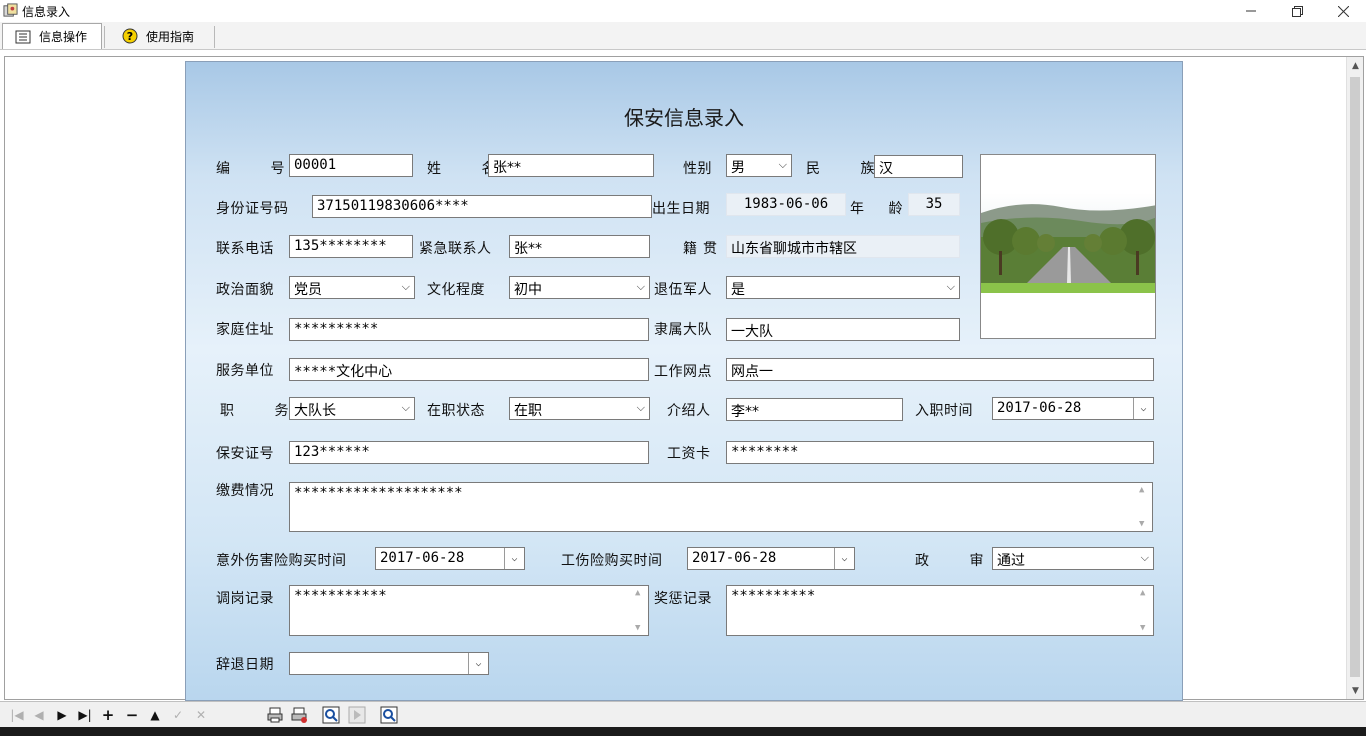 The width and height of the screenshot is (1366, 736). I want to click on search-icon, so click(389, 715).